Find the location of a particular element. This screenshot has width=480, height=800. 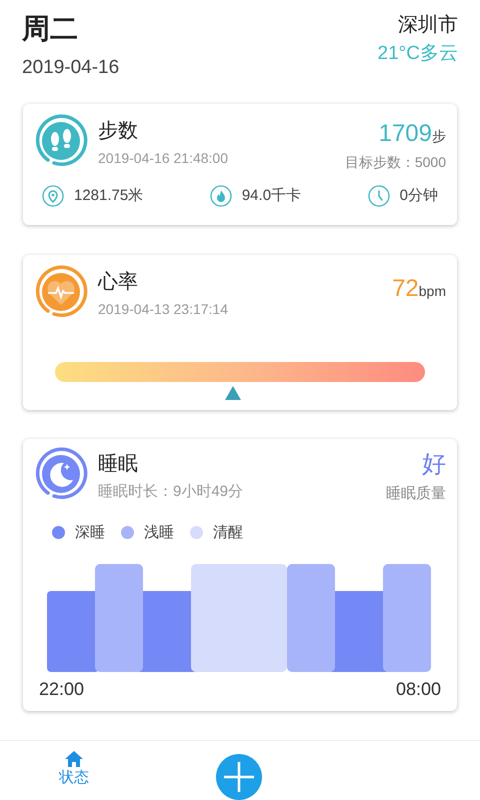

step-unit: 步 is located at coordinates (439, 136).